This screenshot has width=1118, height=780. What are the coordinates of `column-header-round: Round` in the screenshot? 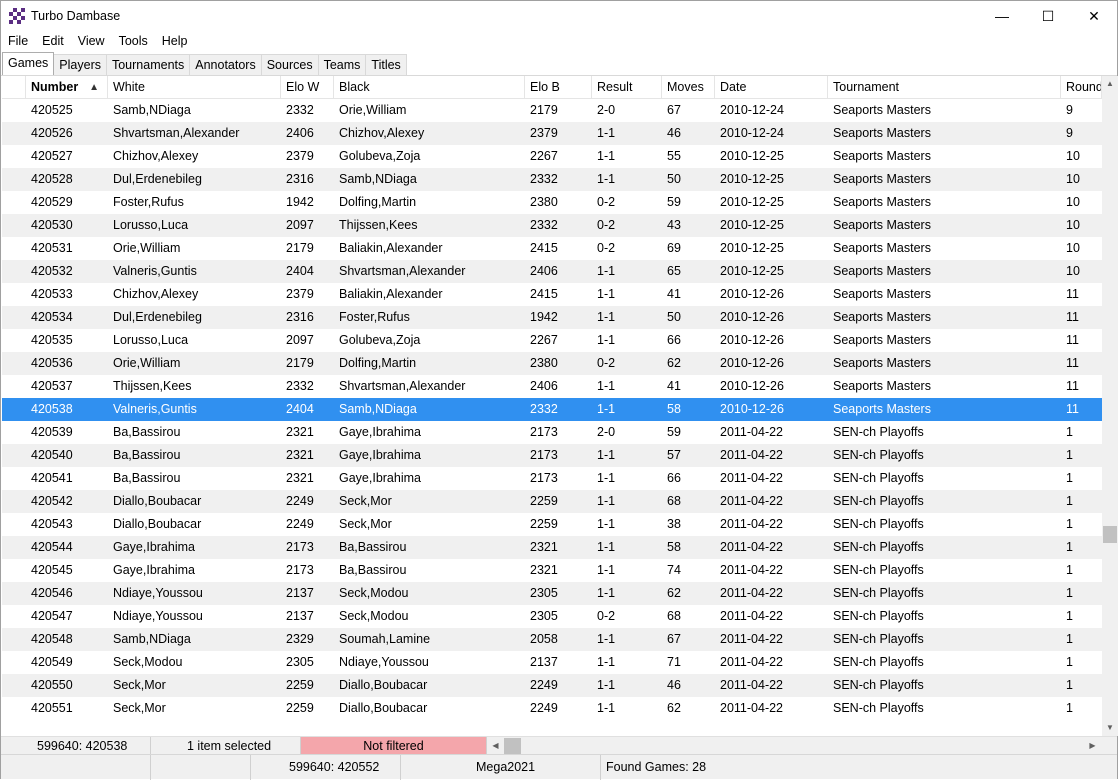 It's located at (1081, 87).